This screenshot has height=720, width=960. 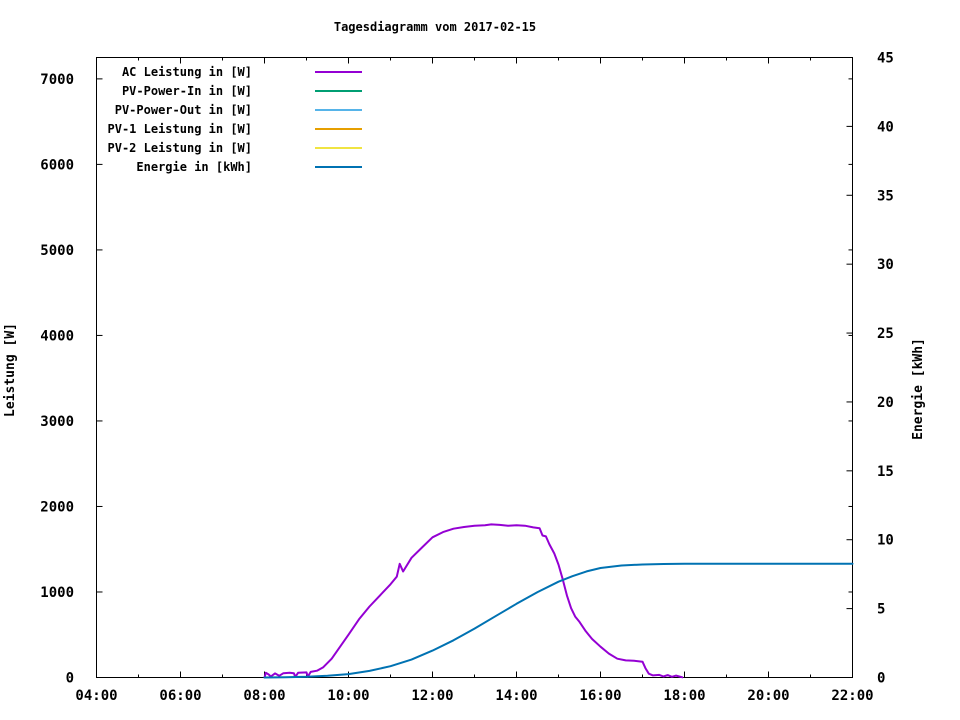 What do you see at coordinates (57, 165) in the screenshot?
I see `y1-tick-label: 6000` at bounding box center [57, 165].